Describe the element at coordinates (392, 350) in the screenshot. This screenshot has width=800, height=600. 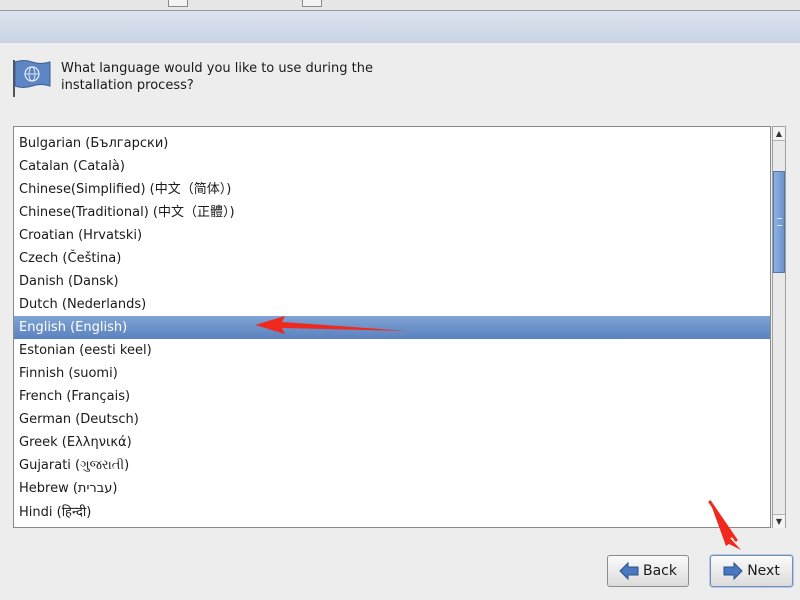
I see `list-item: Estonian (eesti keel)` at that location.